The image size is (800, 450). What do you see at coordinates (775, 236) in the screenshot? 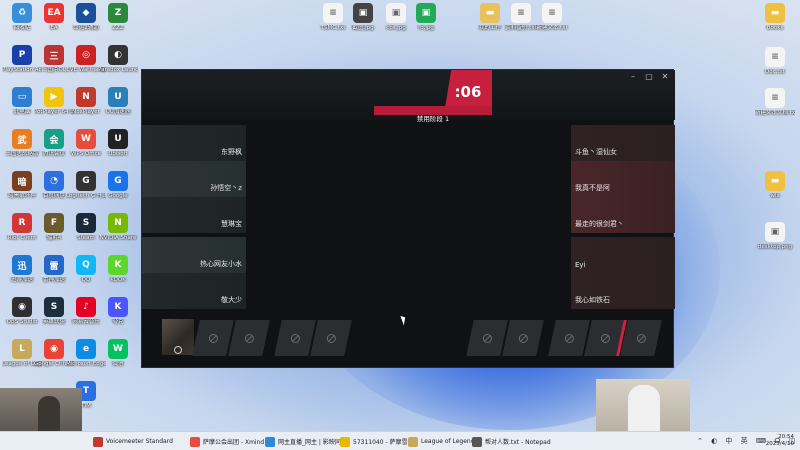
I see `desktop-file-icon: ▣ desktop.png` at bounding box center [775, 236].